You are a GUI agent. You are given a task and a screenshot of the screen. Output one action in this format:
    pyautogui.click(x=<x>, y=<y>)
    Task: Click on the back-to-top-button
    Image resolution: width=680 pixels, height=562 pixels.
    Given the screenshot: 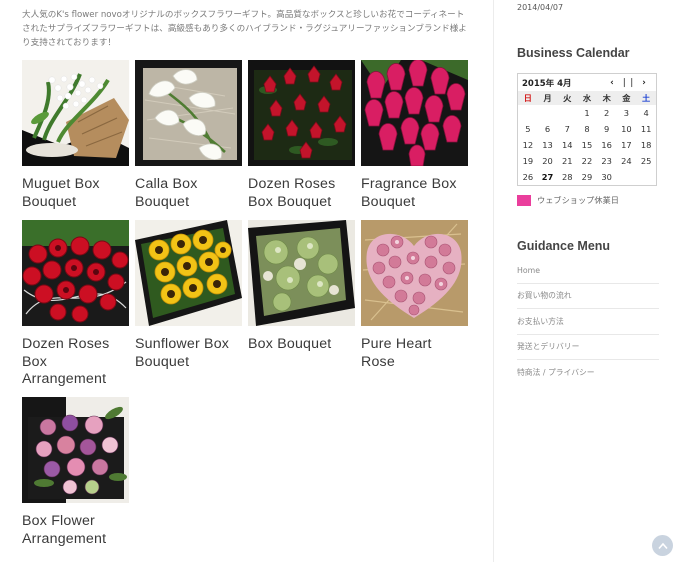 What is the action you would take?
    pyautogui.click(x=662, y=545)
    